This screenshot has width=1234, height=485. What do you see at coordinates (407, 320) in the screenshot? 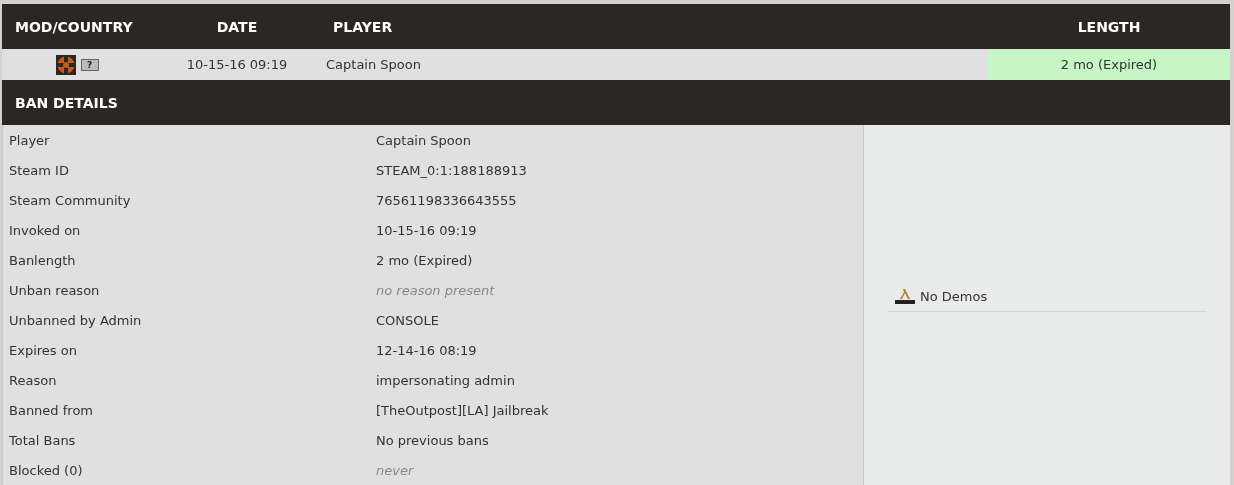
I see `detail-value: CONSOLE` at bounding box center [407, 320].